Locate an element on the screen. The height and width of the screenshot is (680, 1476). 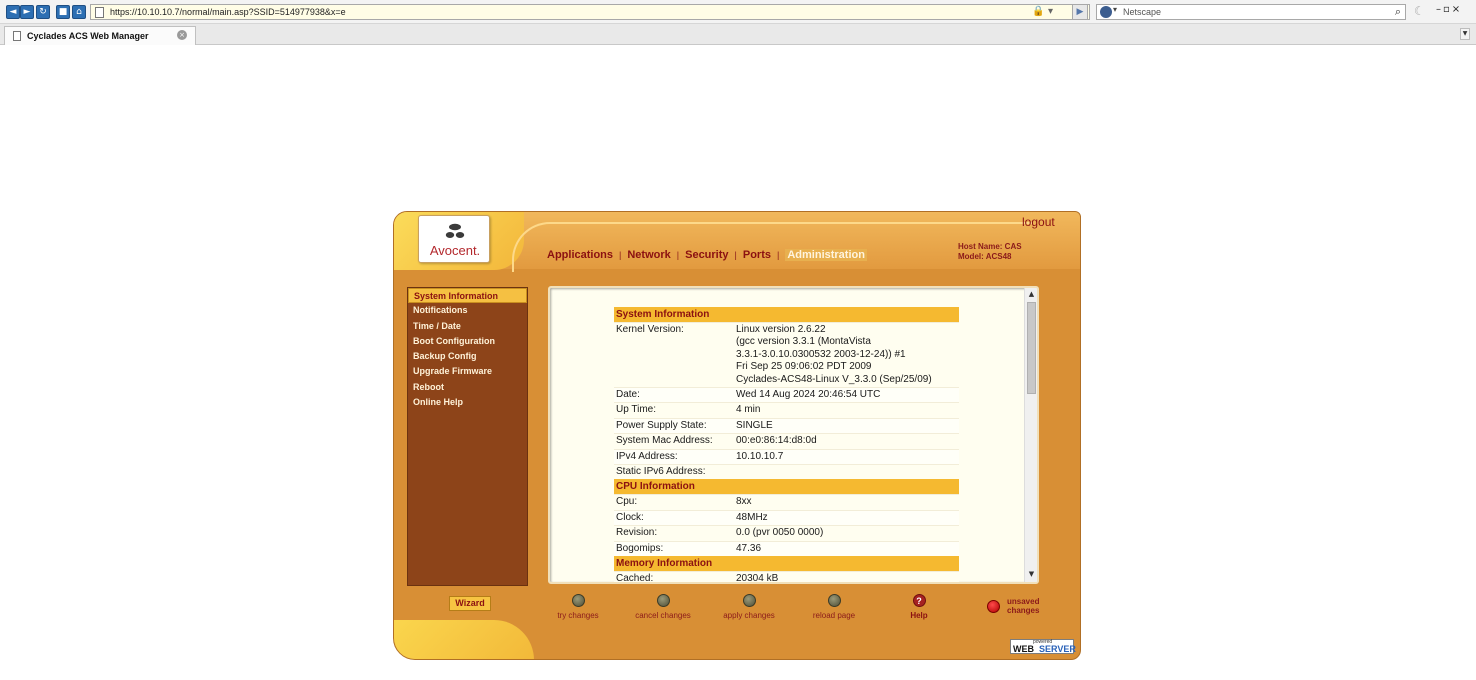
row-label: System Mac Address: is located at coordinates (664, 441).